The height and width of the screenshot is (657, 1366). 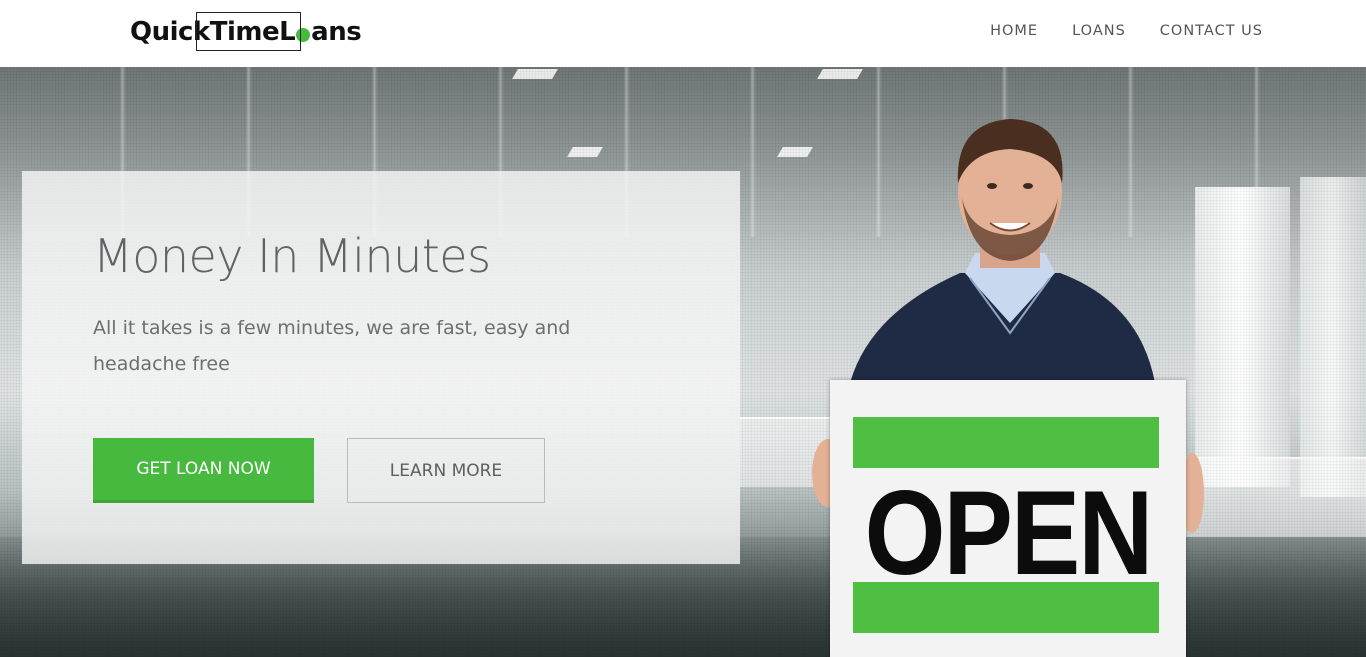 I want to click on get-loan-now-button: GET LOAN NOW, so click(x=203, y=470).